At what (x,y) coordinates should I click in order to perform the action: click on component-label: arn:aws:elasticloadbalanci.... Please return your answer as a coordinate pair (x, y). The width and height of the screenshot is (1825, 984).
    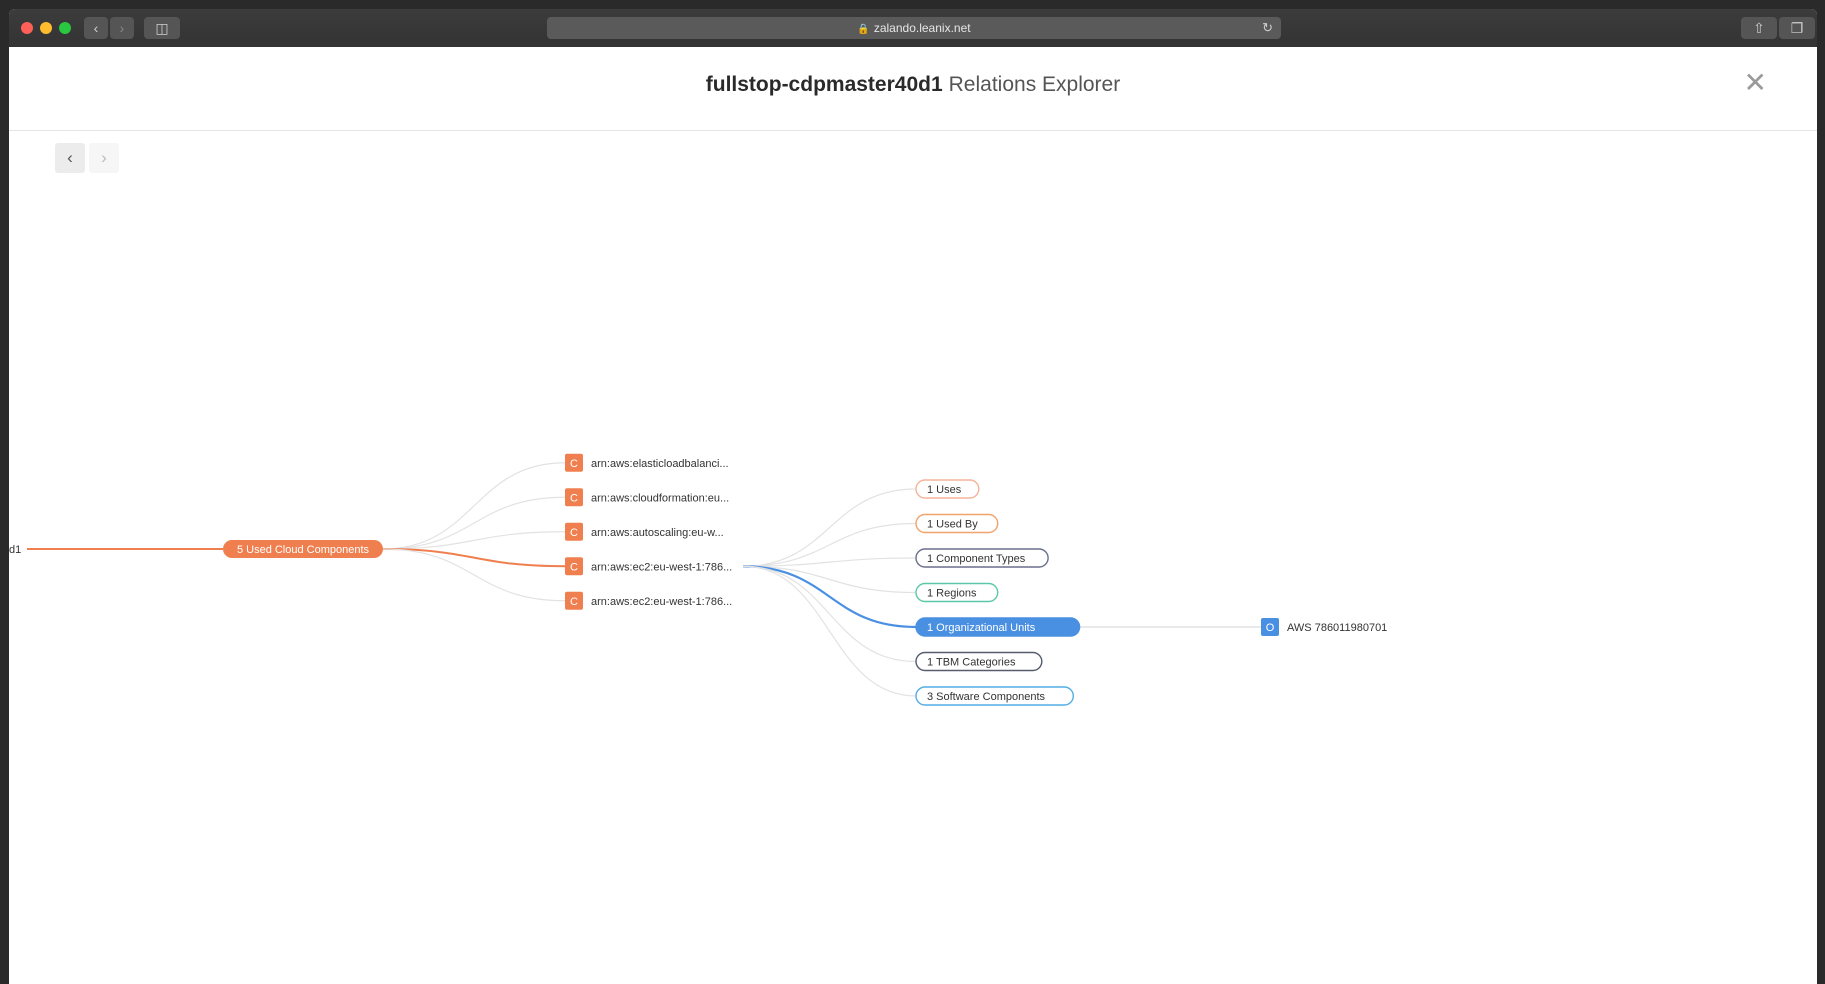
    Looking at the image, I should click on (660, 464).